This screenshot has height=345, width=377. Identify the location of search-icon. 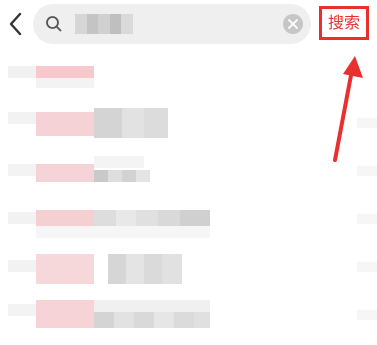
(54, 24).